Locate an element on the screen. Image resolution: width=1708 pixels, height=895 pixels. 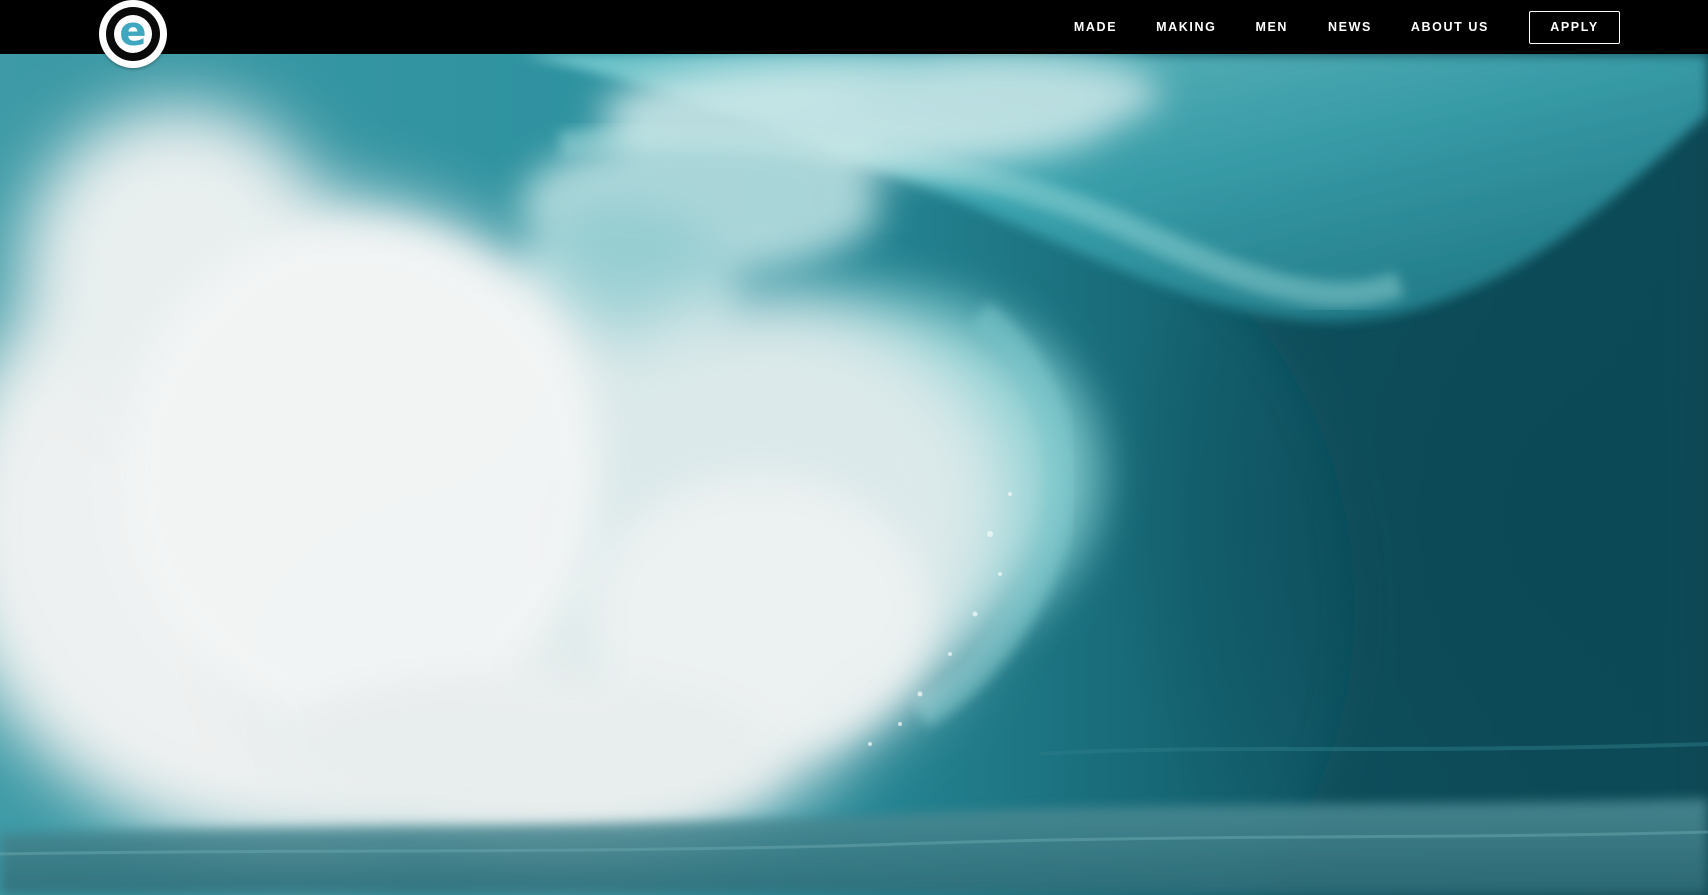
logo-ring-icon: e is located at coordinates (133, 34).